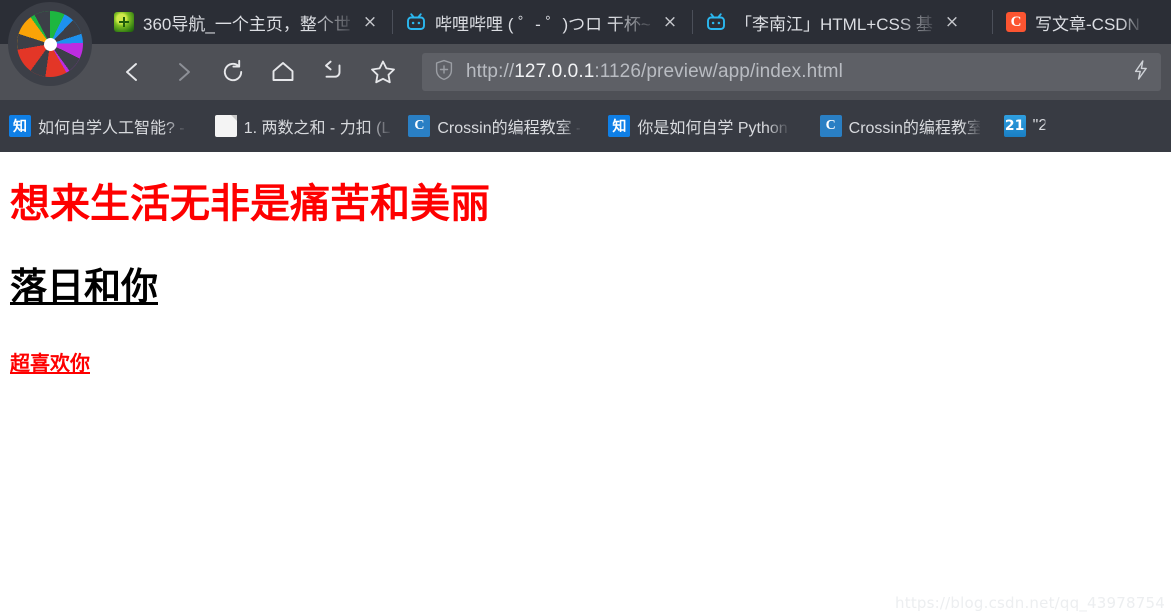 Image resolution: width=1171 pixels, height=616 pixels. I want to click on bookmark-item: 知 你是如何自学 Python, so click(697, 126).